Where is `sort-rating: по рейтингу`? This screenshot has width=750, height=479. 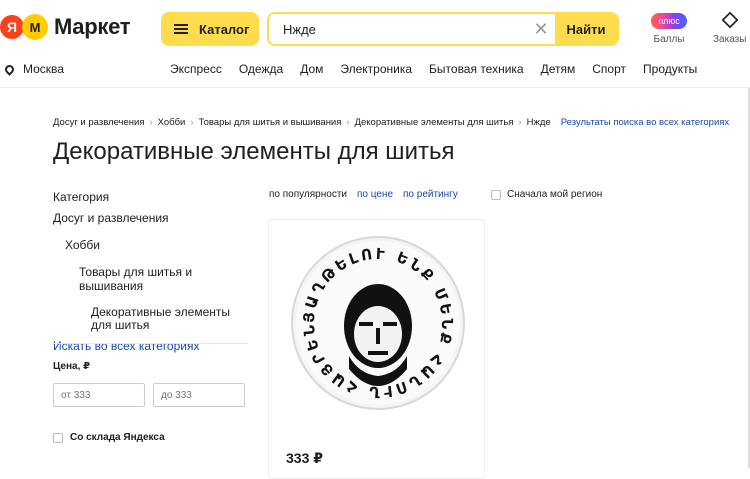
sort-rating: по рейтингу is located at coordinates (430, 194).